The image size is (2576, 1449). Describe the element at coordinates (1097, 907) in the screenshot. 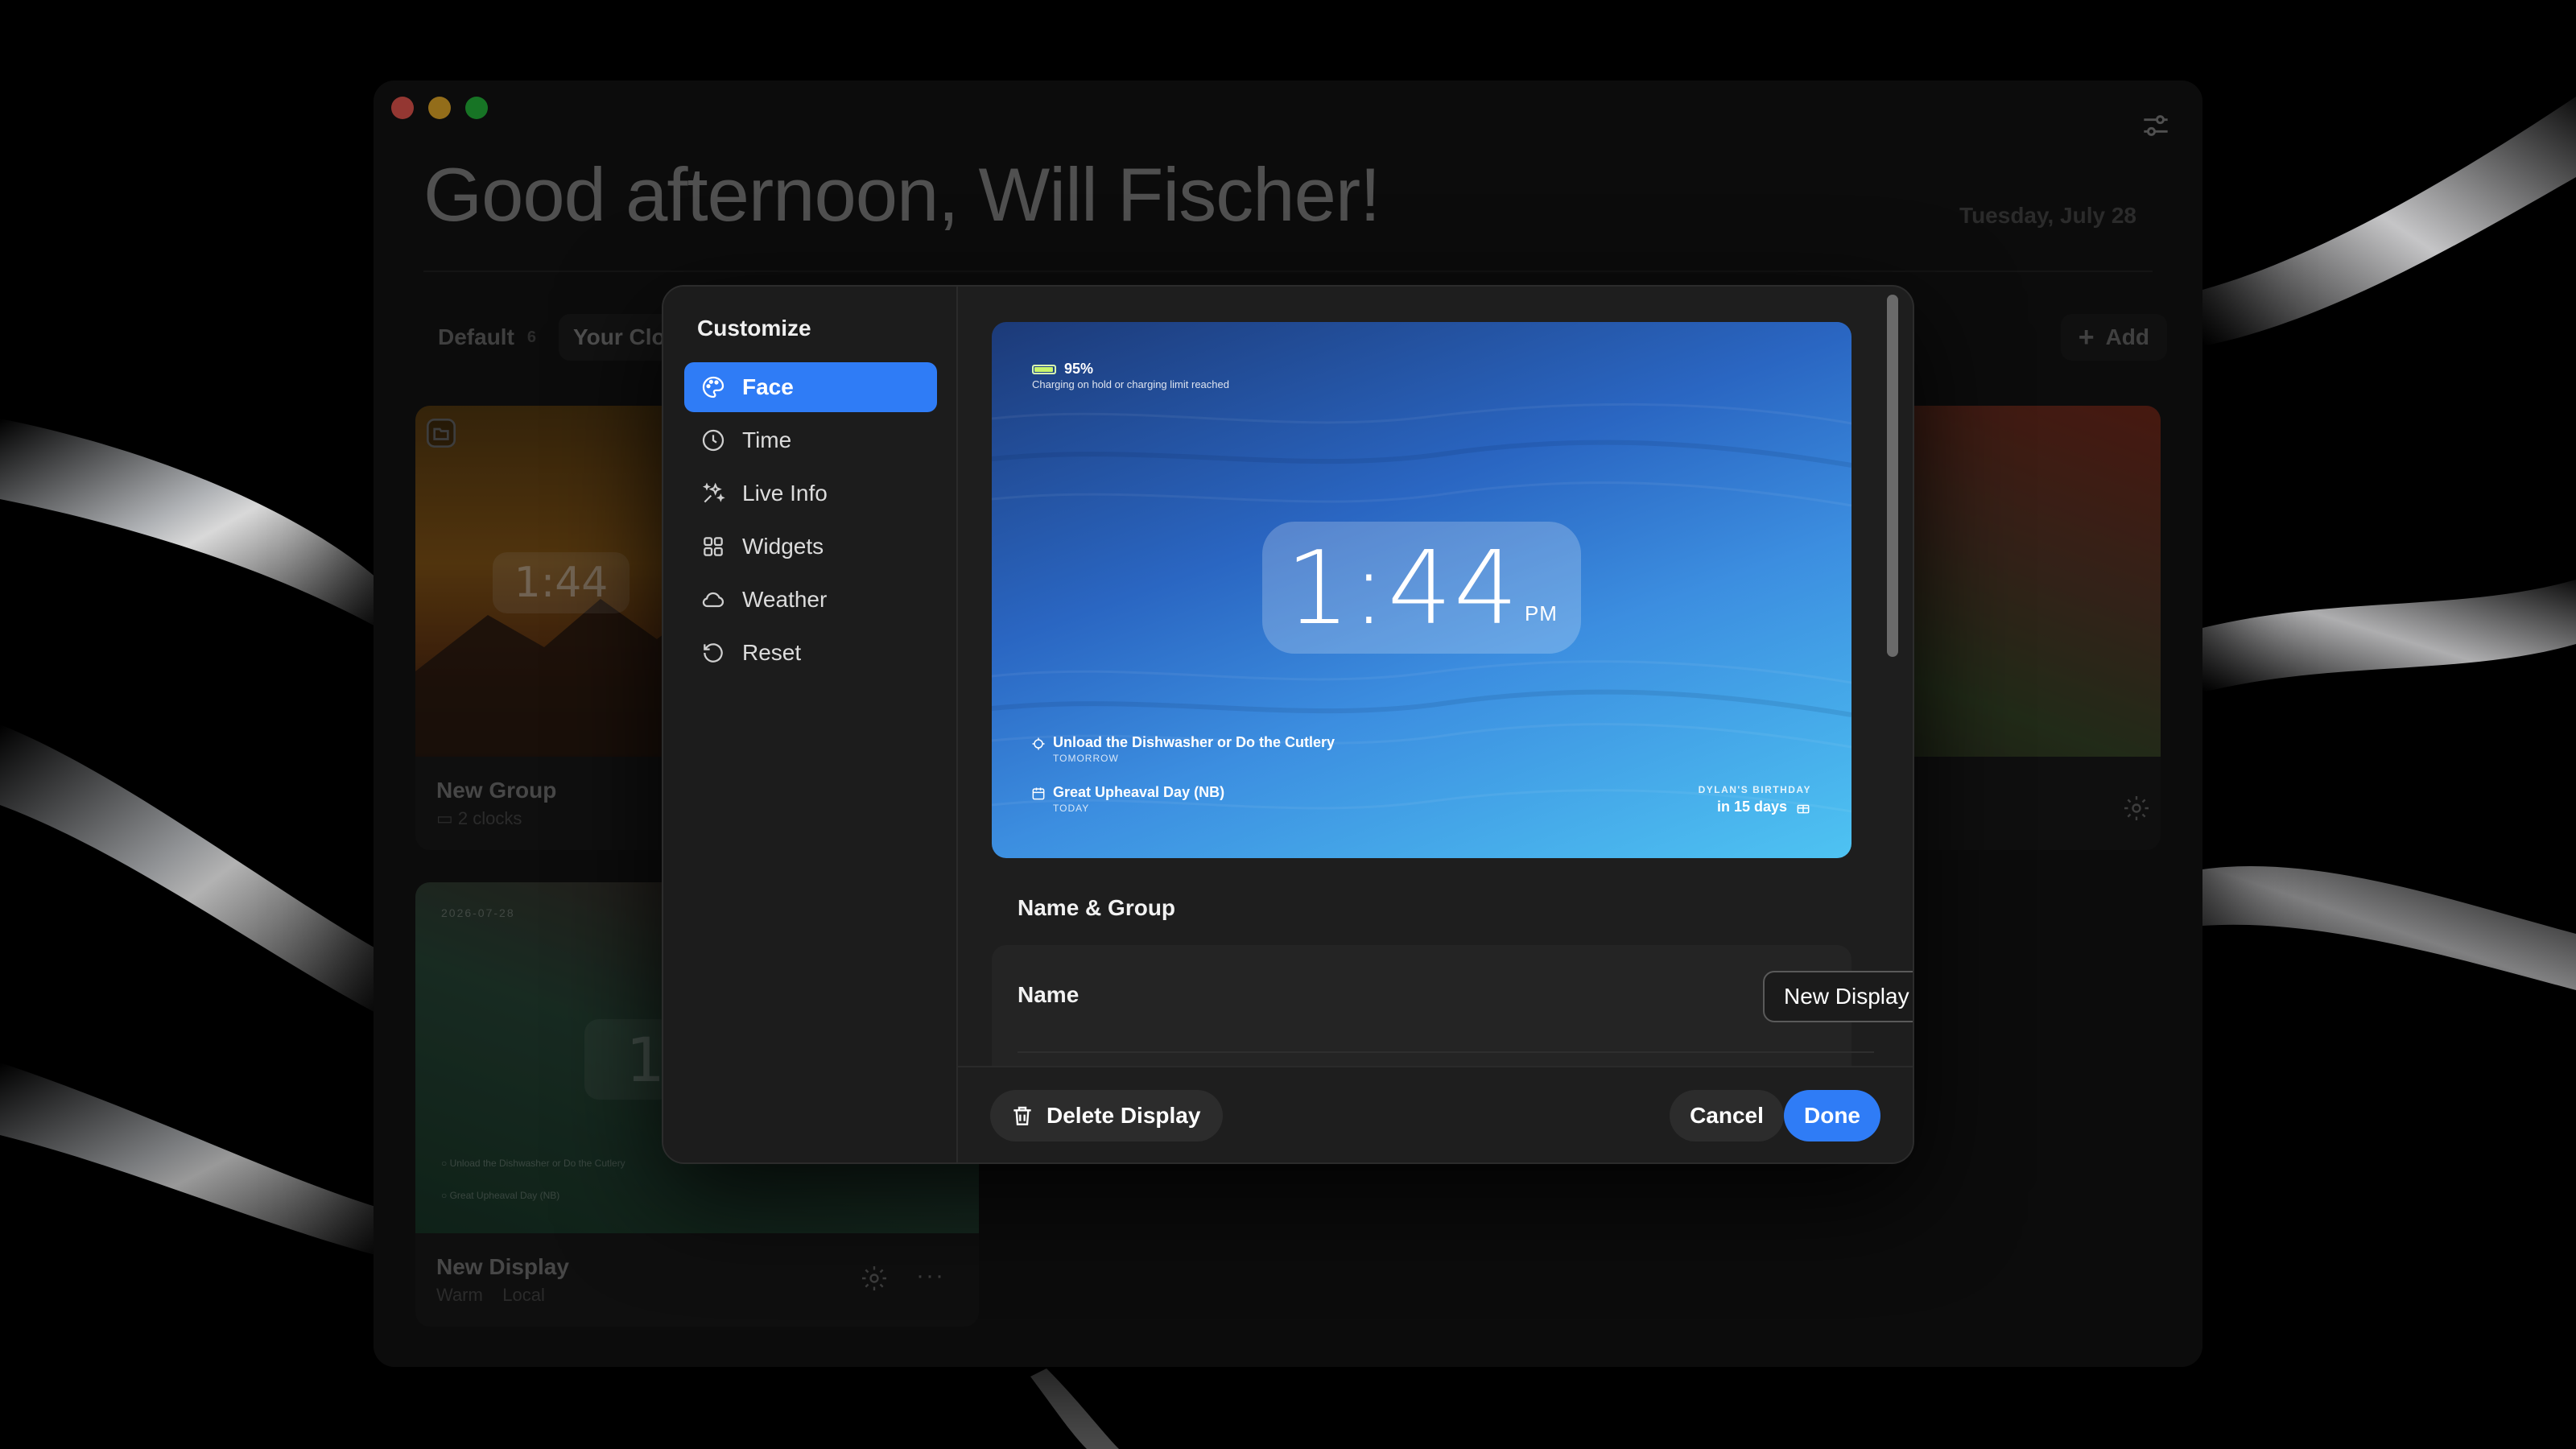

I see `name-group-section-title: Name & Group` at that location.